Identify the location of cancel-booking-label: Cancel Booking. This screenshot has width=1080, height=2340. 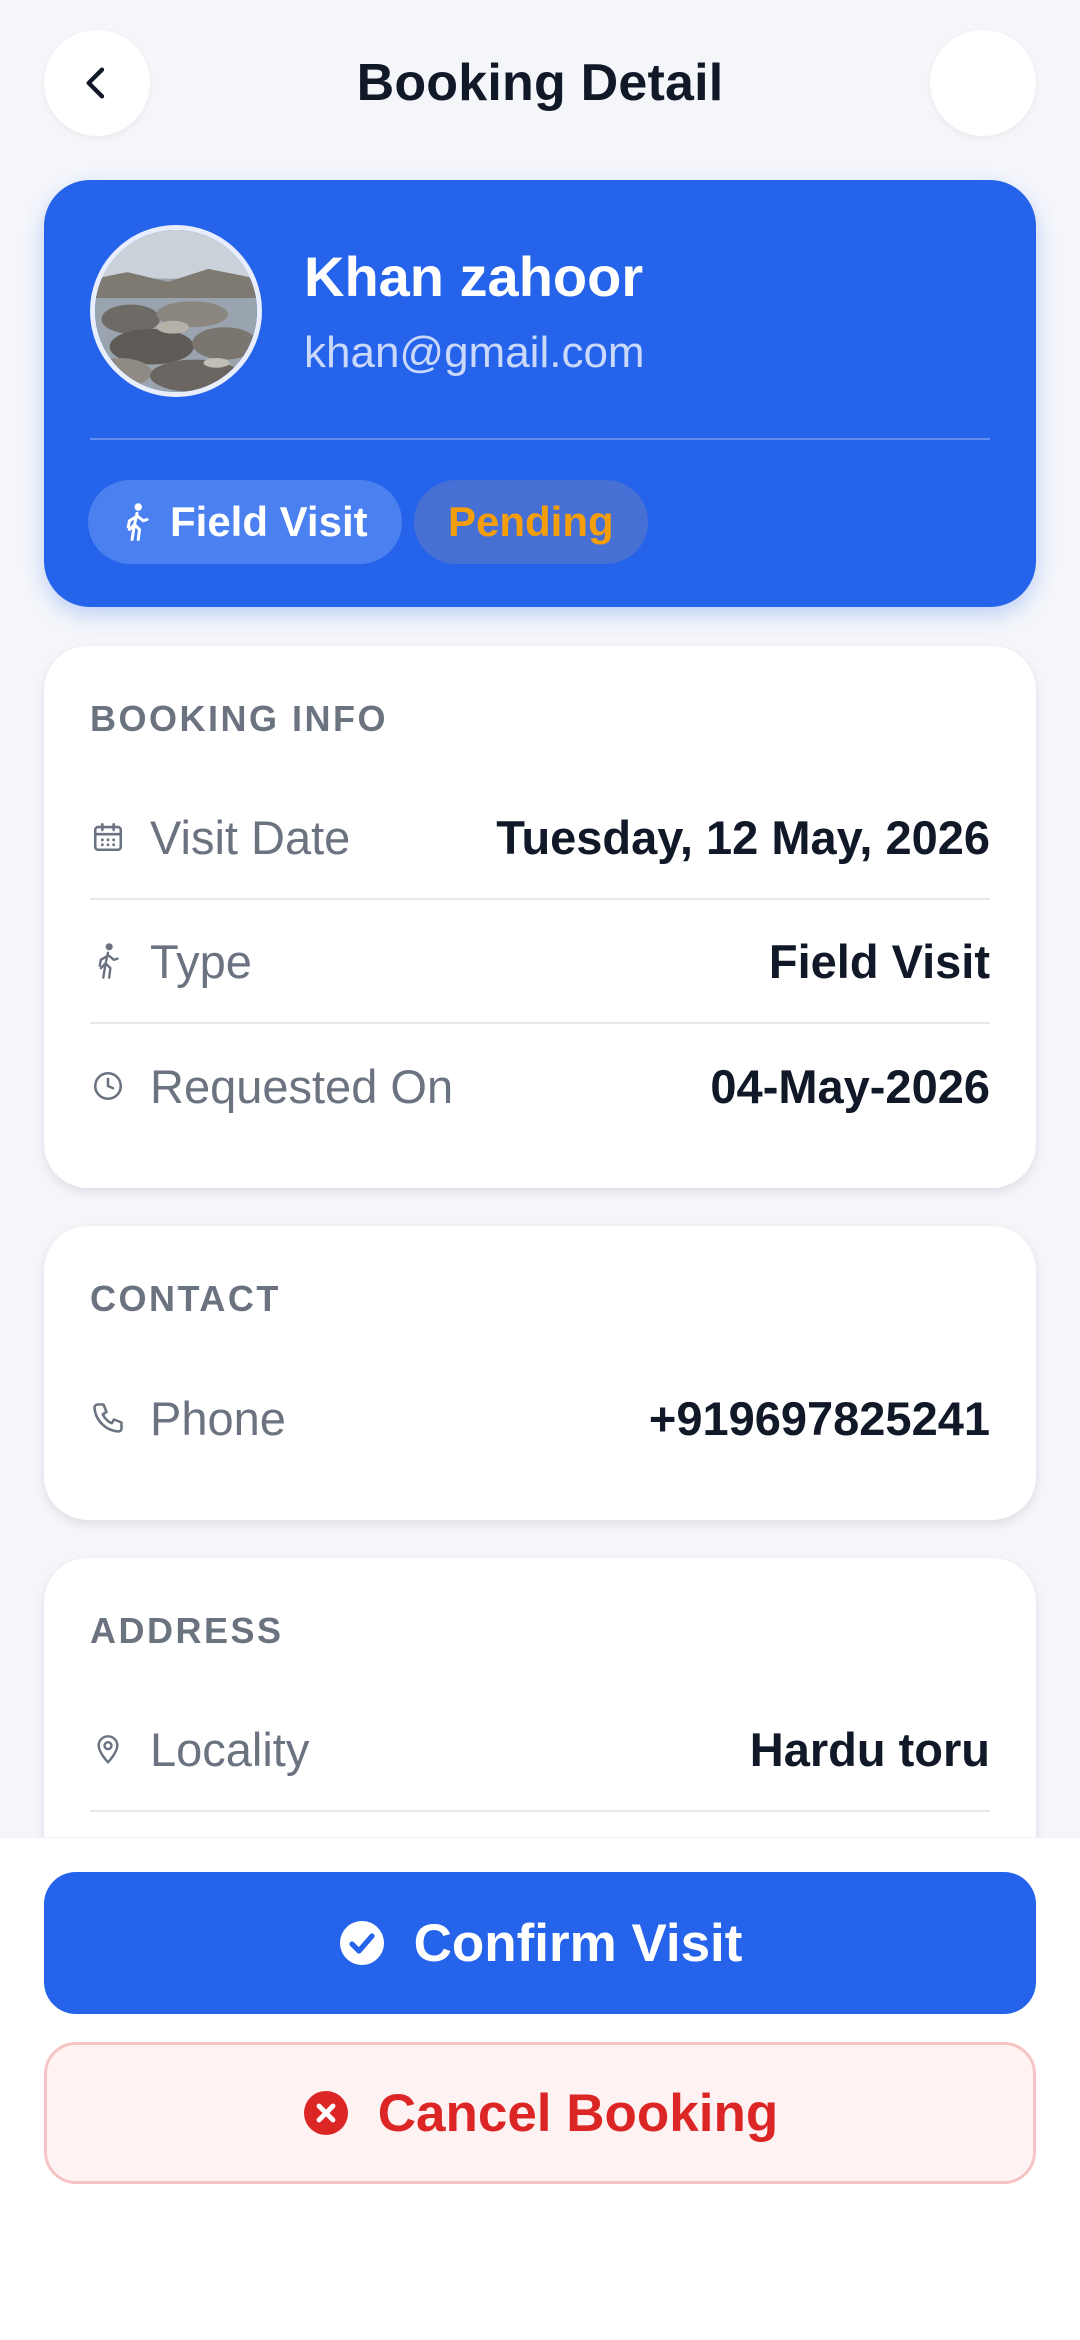
(578, 2113).